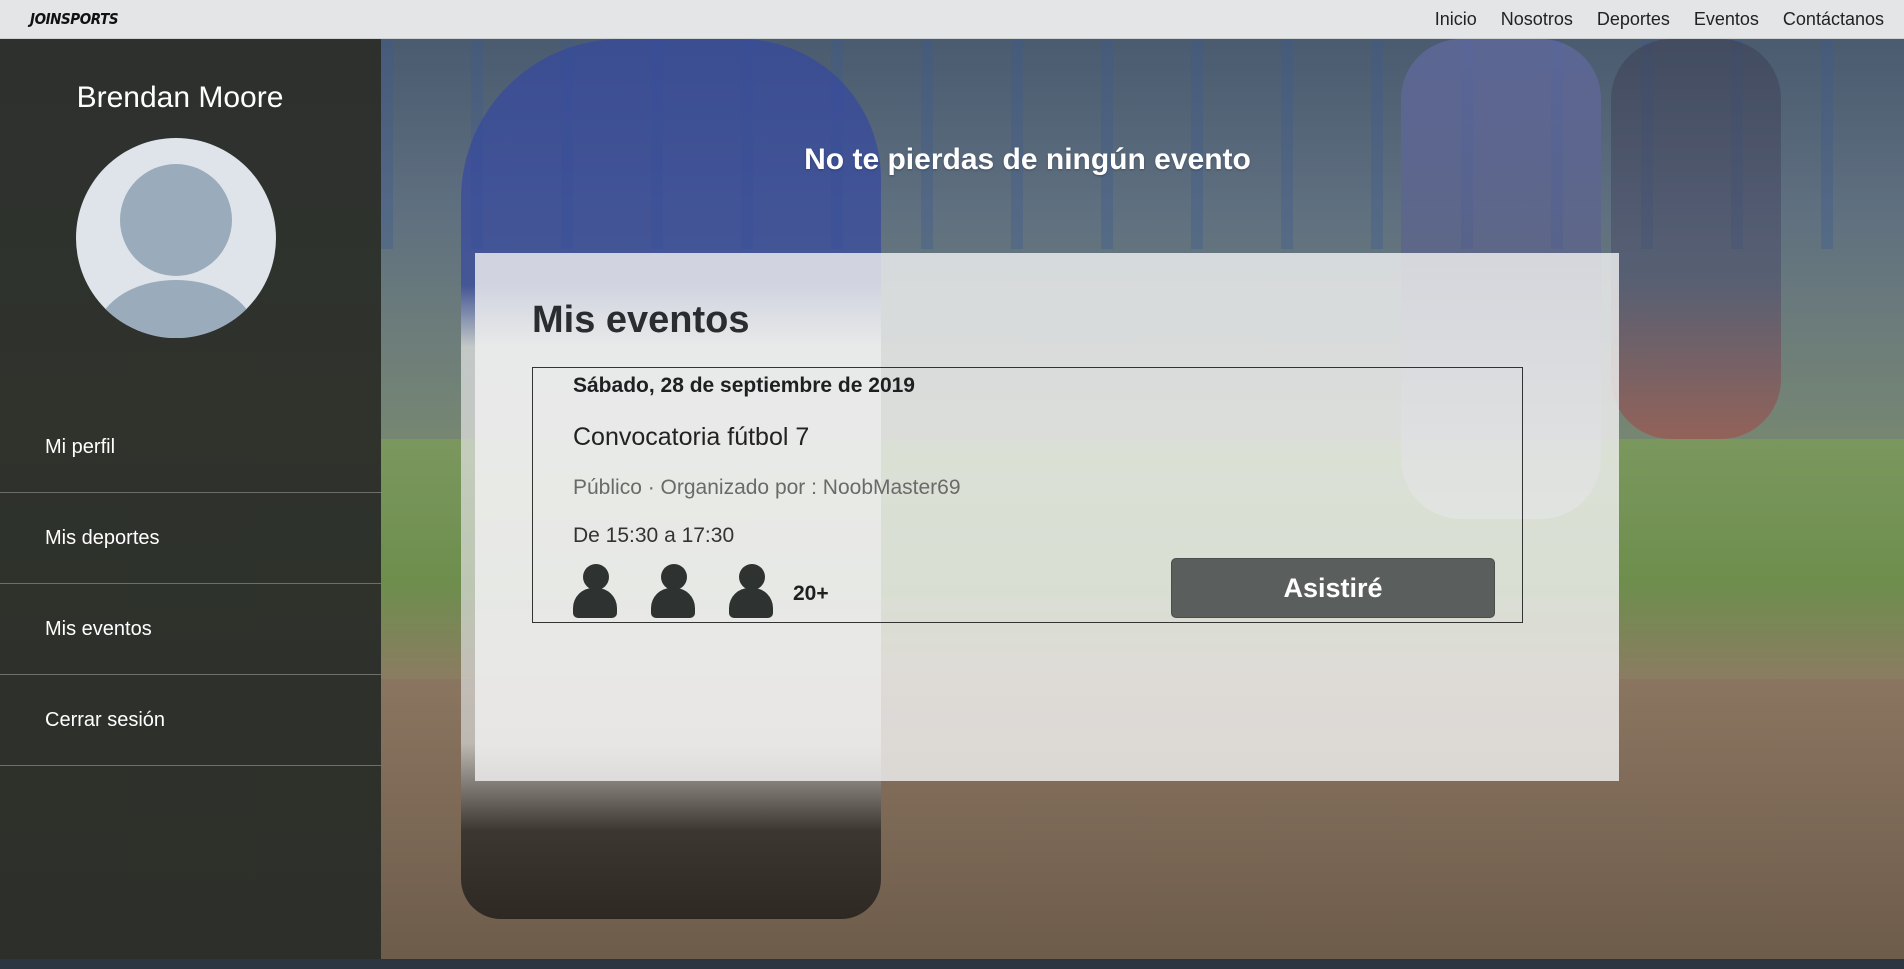  I want to click on nav-link-nosotros: Nosotros, so click(1537, 19).